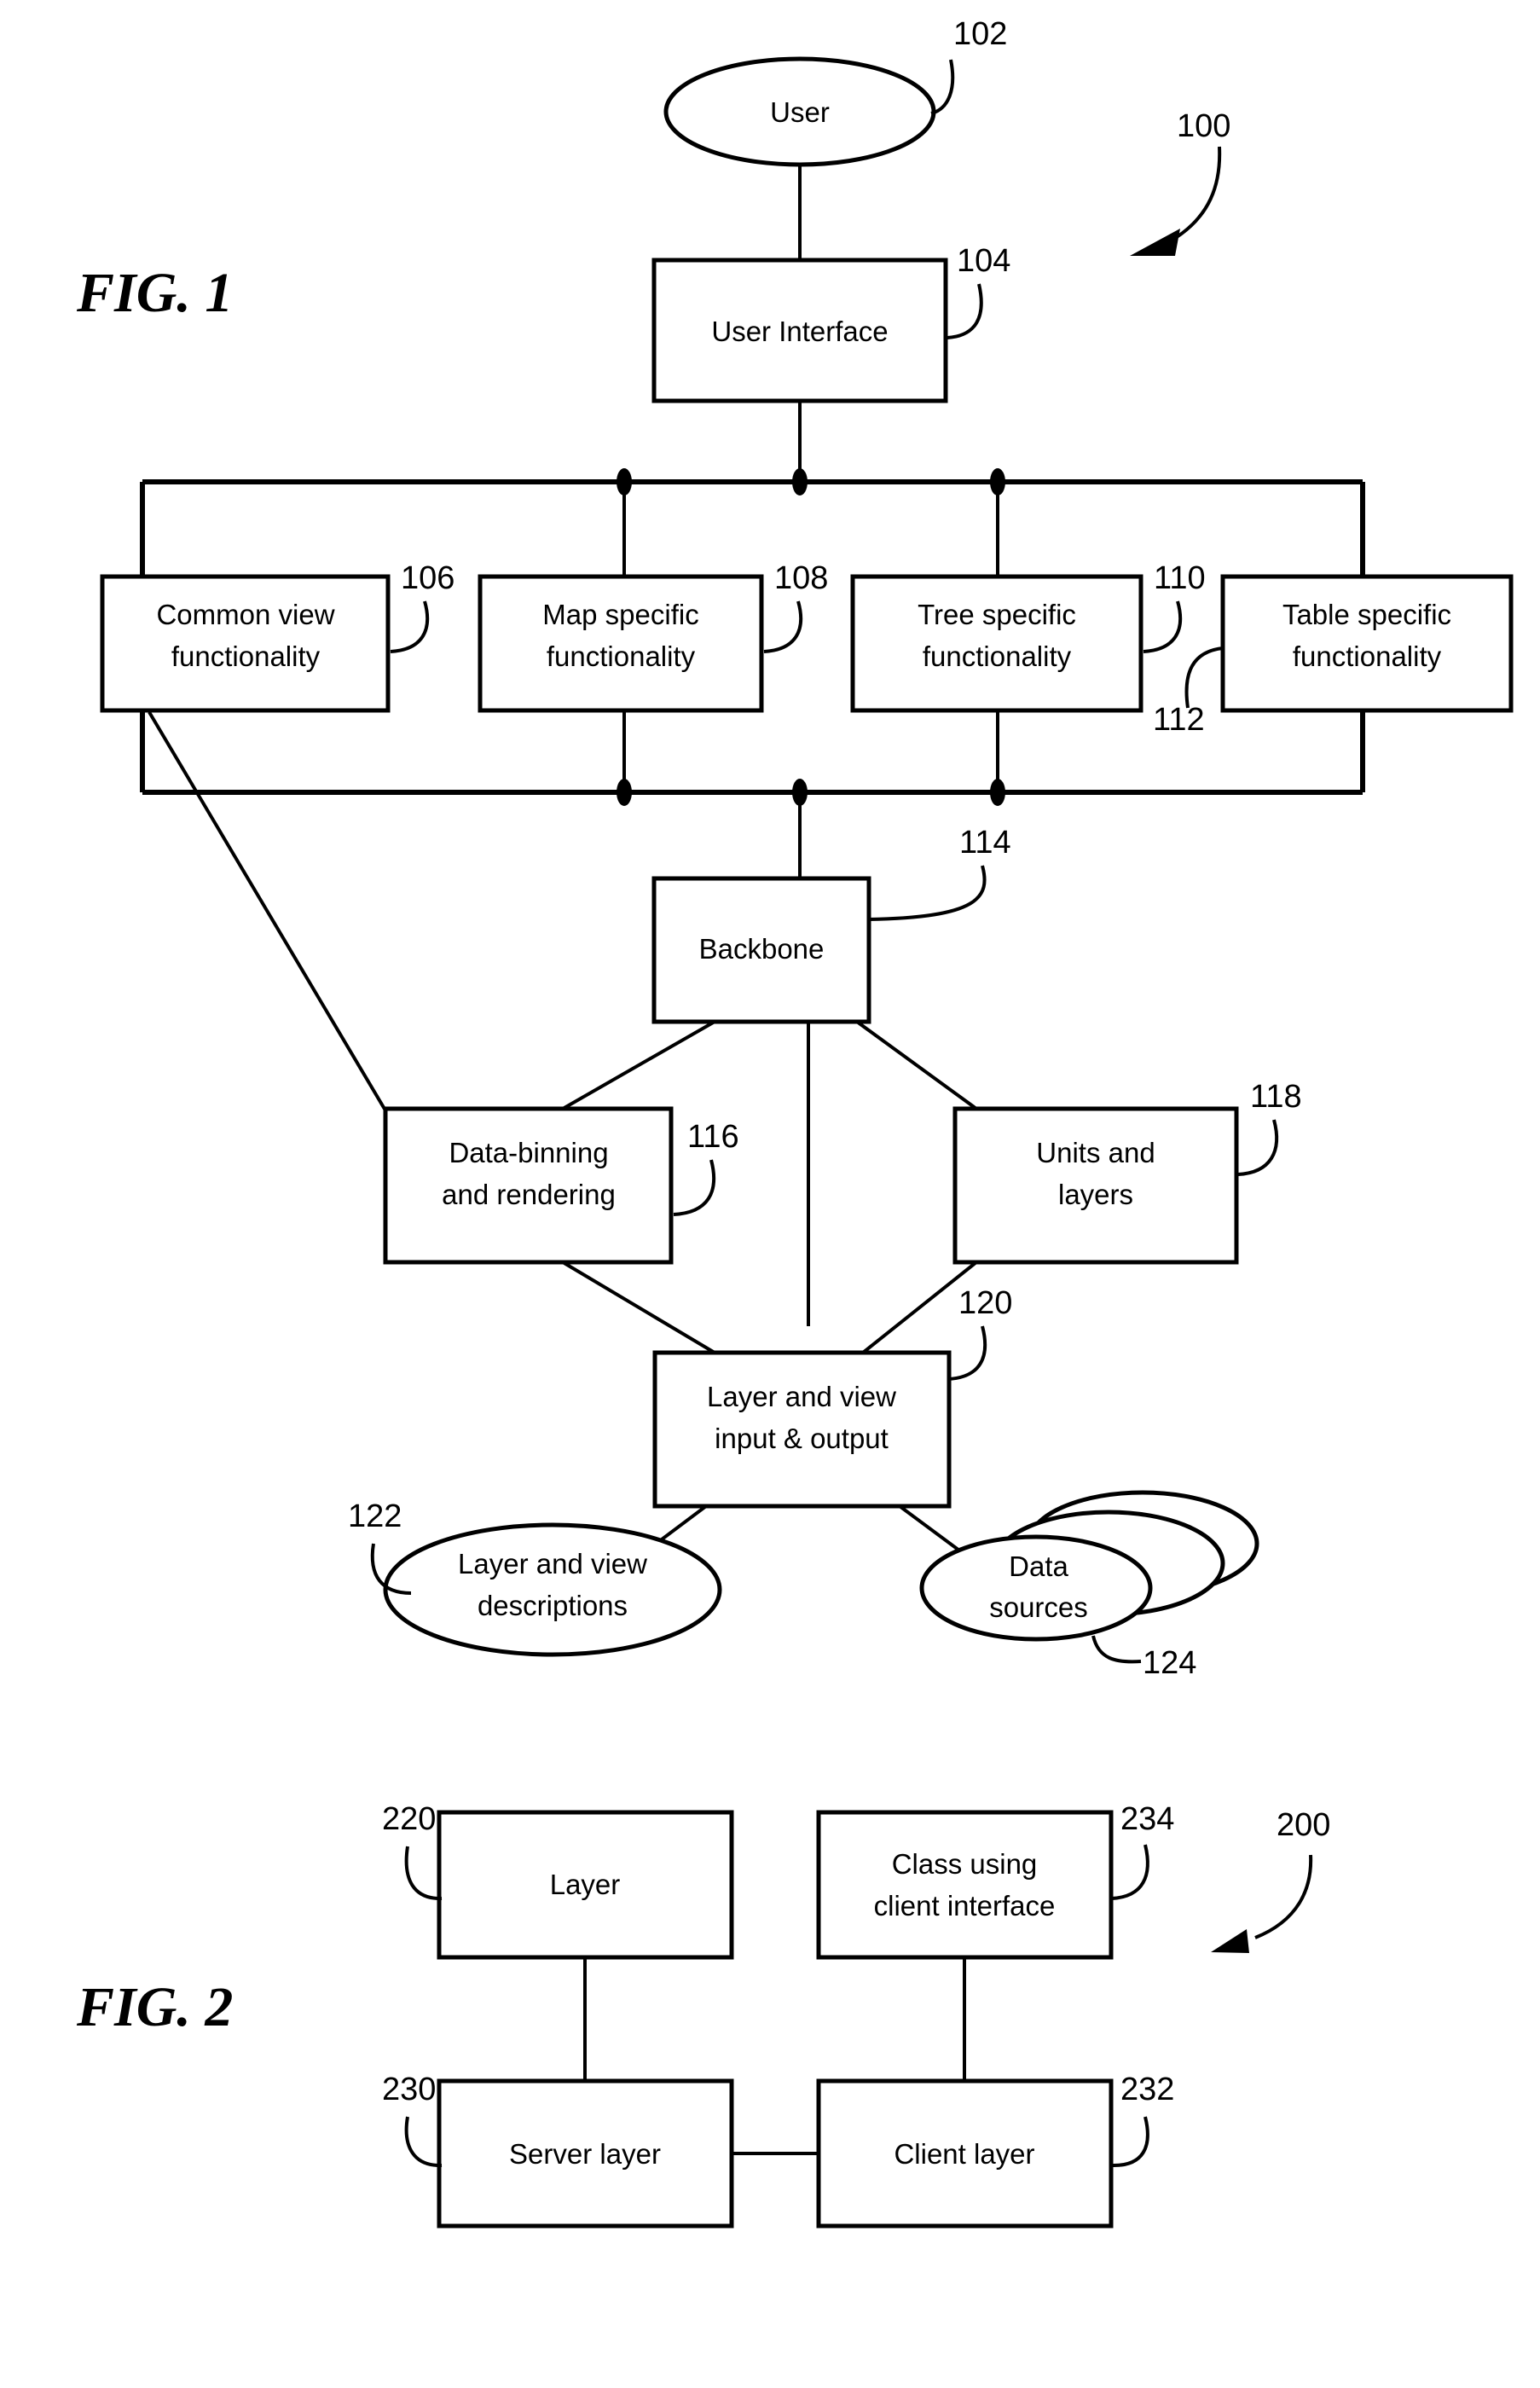 Image resolution: width=1540 pixels, height=2388 pixels. Describe the element at coordinates (1276, 1097) in the screenshot. I see `ref-118-label: 118` at that location.